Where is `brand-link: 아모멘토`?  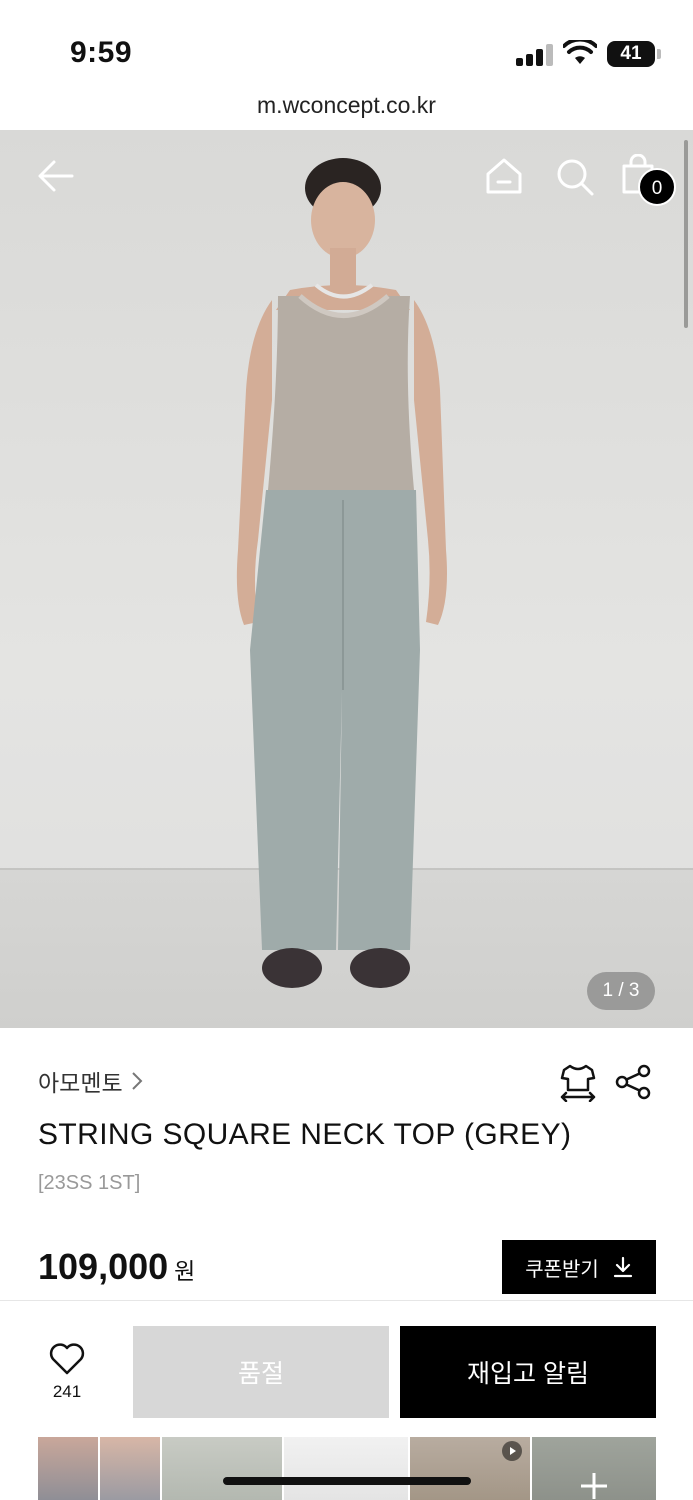
brand-link: 아모멘토 is located at coordinates (90, 1081).